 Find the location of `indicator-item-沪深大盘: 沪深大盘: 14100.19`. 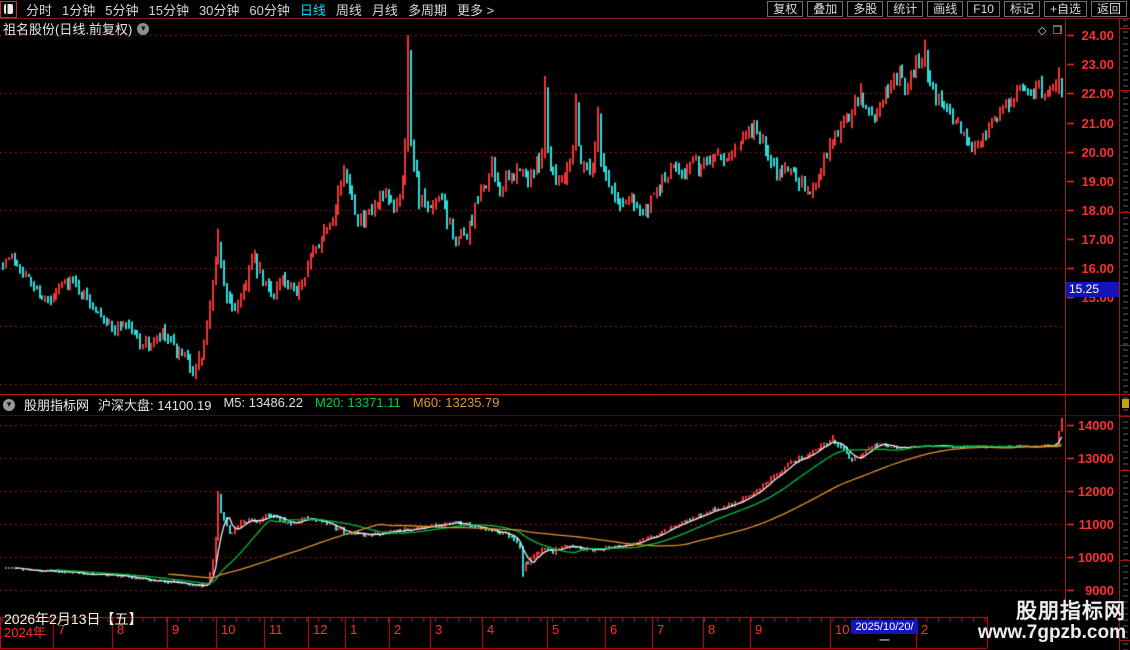

indicator-item-沪深大盘: 沪深大盘: 14100.19 is located at coordinates (155, 405).